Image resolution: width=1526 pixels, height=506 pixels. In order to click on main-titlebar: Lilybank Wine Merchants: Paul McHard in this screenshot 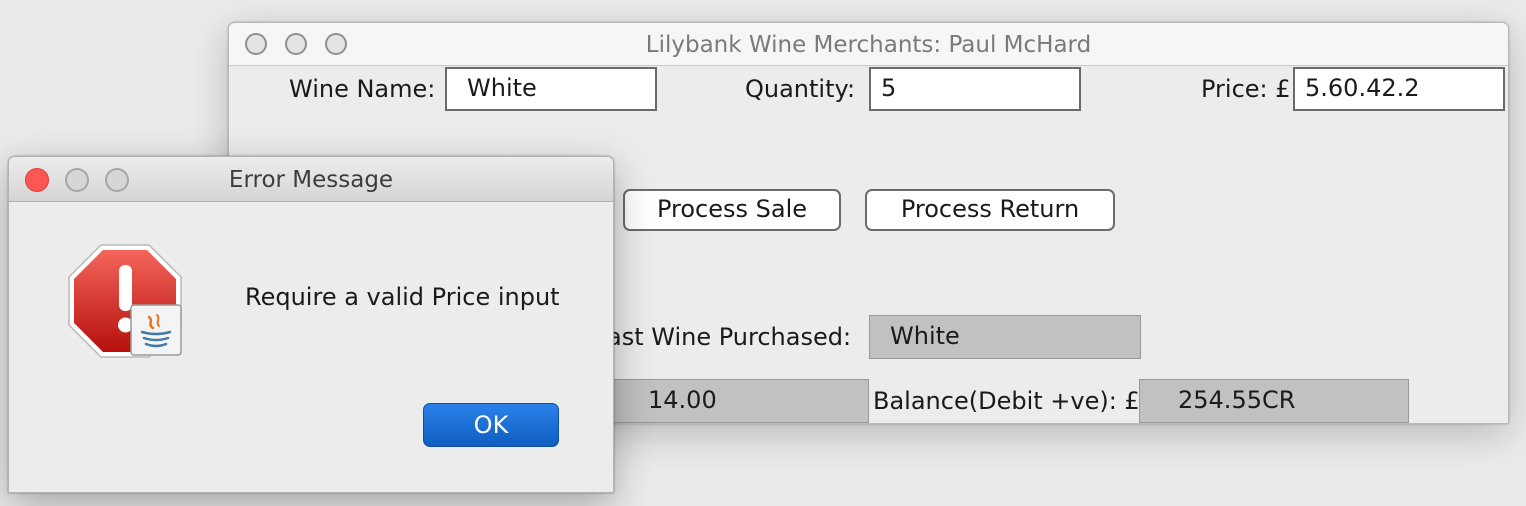, I will do `click(868, 44)`.